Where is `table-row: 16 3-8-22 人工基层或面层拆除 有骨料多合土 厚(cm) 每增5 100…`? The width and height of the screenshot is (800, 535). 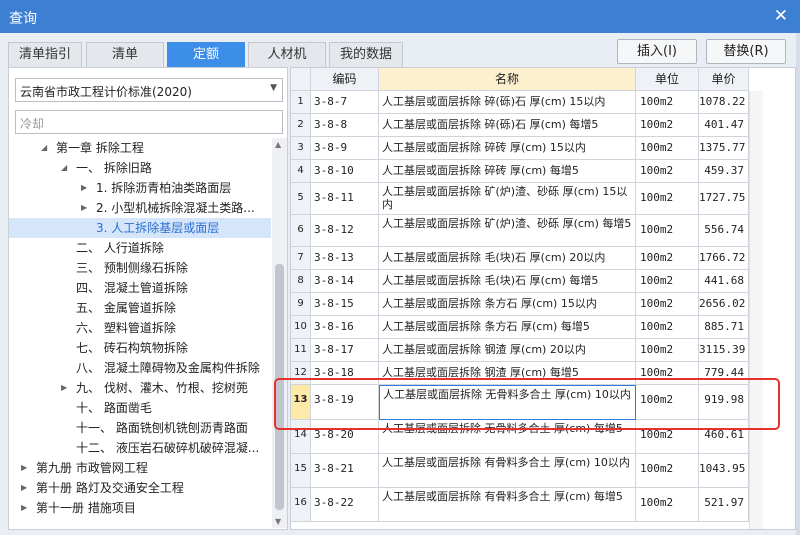
table-row: 16 3-8-22 人工基层或面层拆除 有骨料多合土 厚(cm) 每增5 100… is located at coordinates (543, 505).